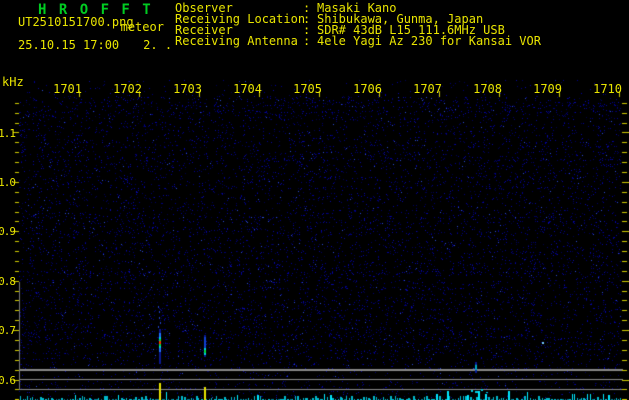 The image size is (629, 400). What do you see at coordinates (427, 89) in the screenshot?
I see `x-tick-label: 1707` at bounding box center [427, 89].